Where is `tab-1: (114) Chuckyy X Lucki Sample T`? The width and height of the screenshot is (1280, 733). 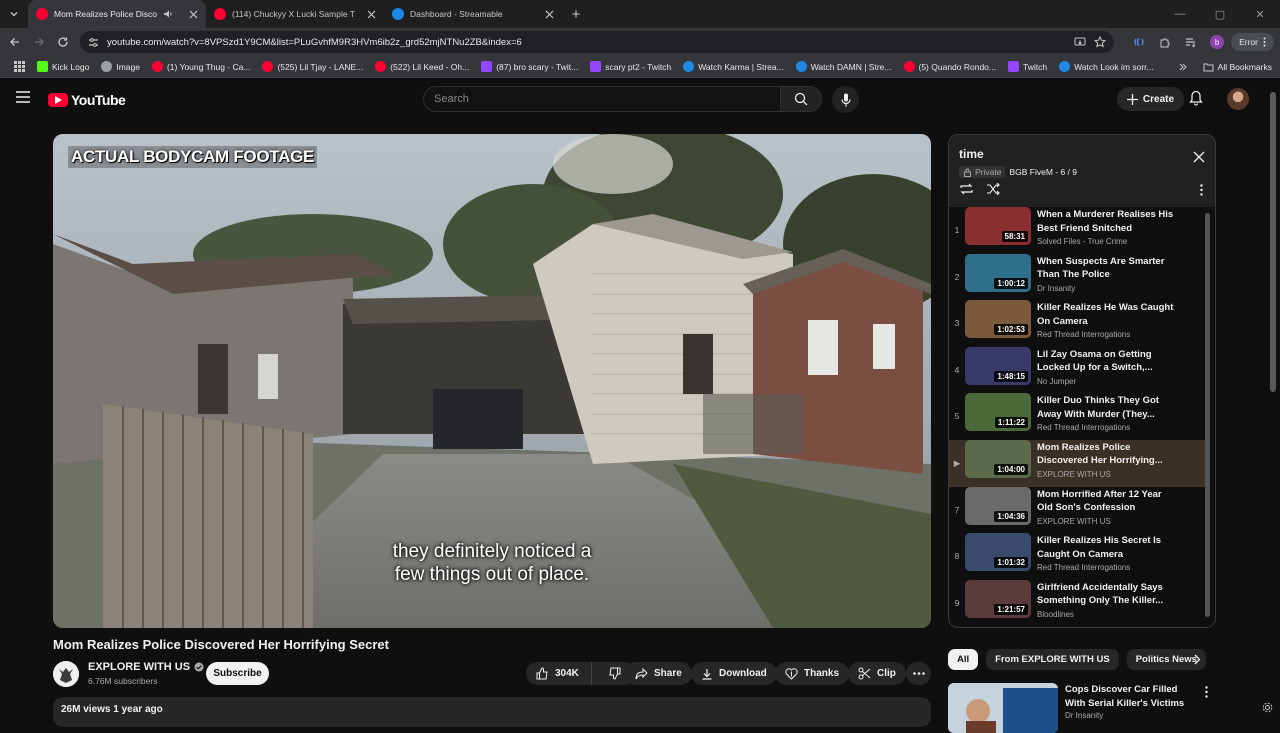 tab-1: (114) Chuckyy X Lucki Sample T is located at coordinates (295, 14).